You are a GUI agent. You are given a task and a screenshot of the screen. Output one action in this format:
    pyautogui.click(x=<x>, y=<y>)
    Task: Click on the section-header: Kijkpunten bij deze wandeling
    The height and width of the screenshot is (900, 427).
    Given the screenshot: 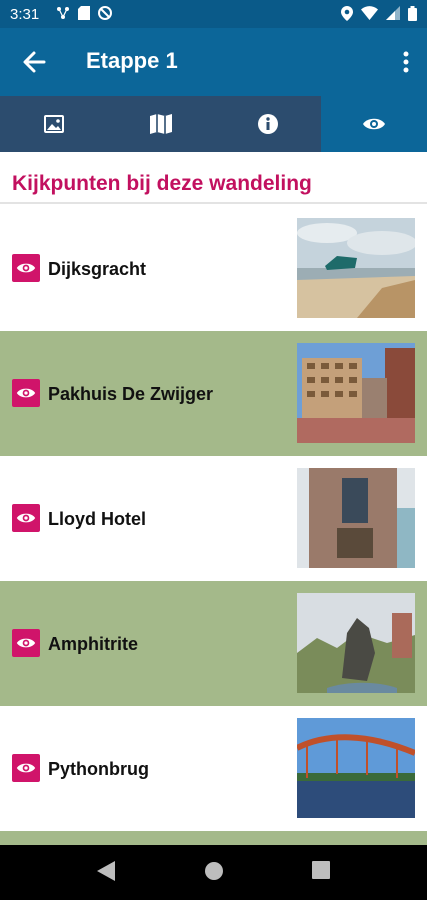 What is the action you would take?
    pyautogui.click(x=213, y=178)
    